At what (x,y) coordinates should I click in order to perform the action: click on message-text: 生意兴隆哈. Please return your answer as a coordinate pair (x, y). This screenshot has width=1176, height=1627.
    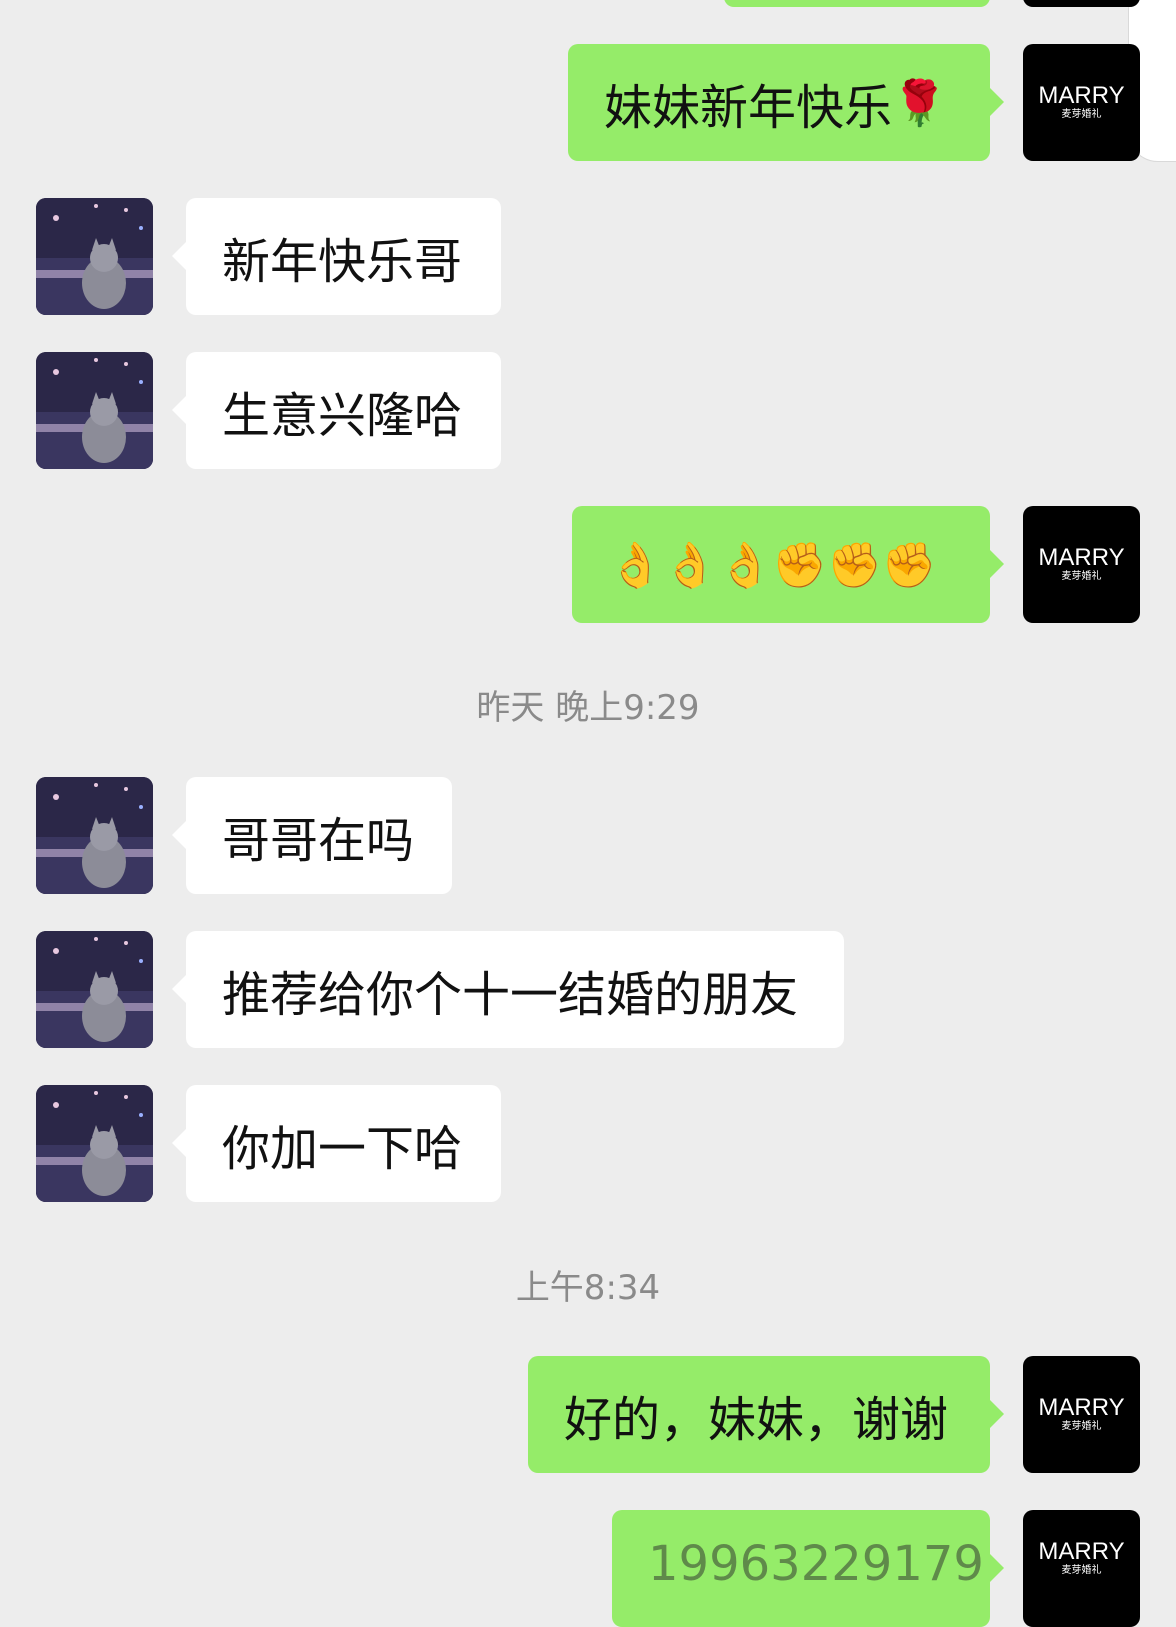
    Looking at the image, I should click on (342, 415).